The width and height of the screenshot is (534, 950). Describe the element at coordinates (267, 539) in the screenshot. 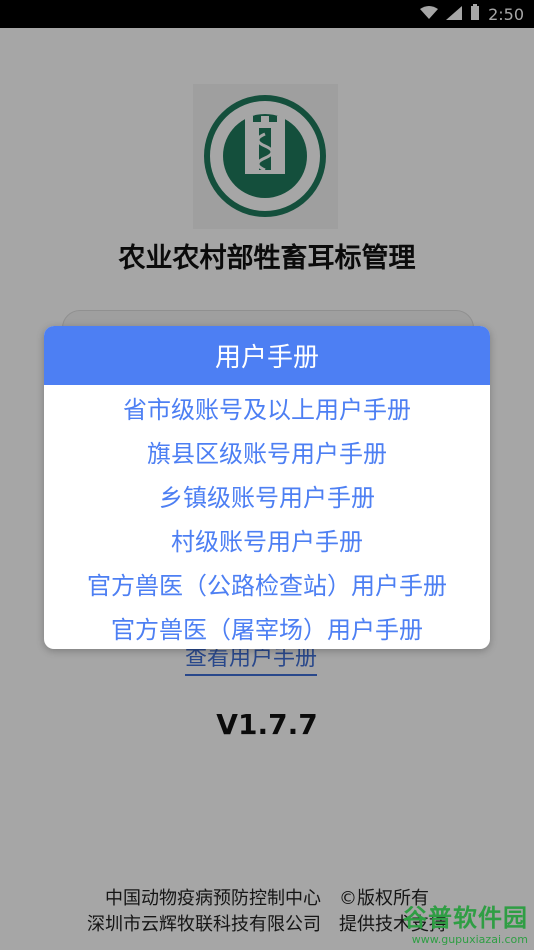

I see `manual-item-village: 村级账号用户手册` at that location.